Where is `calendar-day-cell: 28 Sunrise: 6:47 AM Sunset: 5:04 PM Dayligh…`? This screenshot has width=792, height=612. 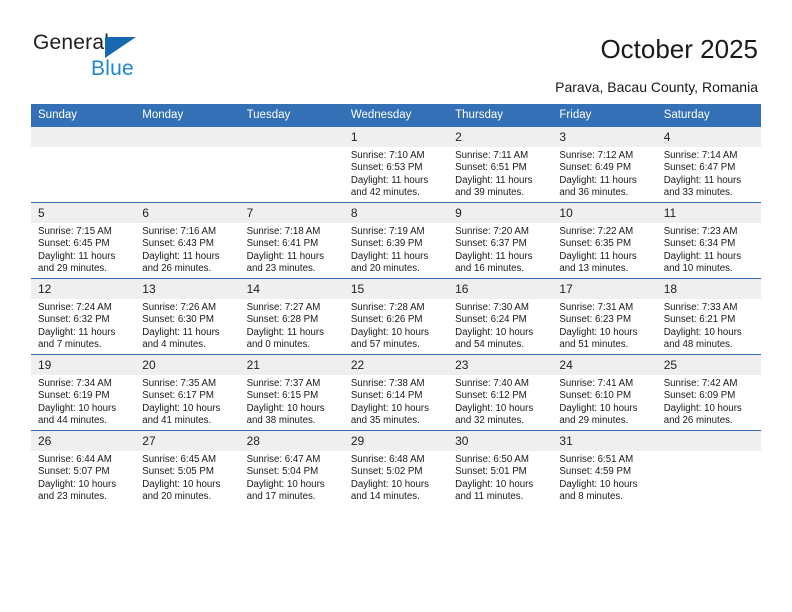
calendar-day-cell: 28 Sunrise: 6:47 AM Sunset: 5:04 PM Dayligh… is located at coordinates (291, 468).